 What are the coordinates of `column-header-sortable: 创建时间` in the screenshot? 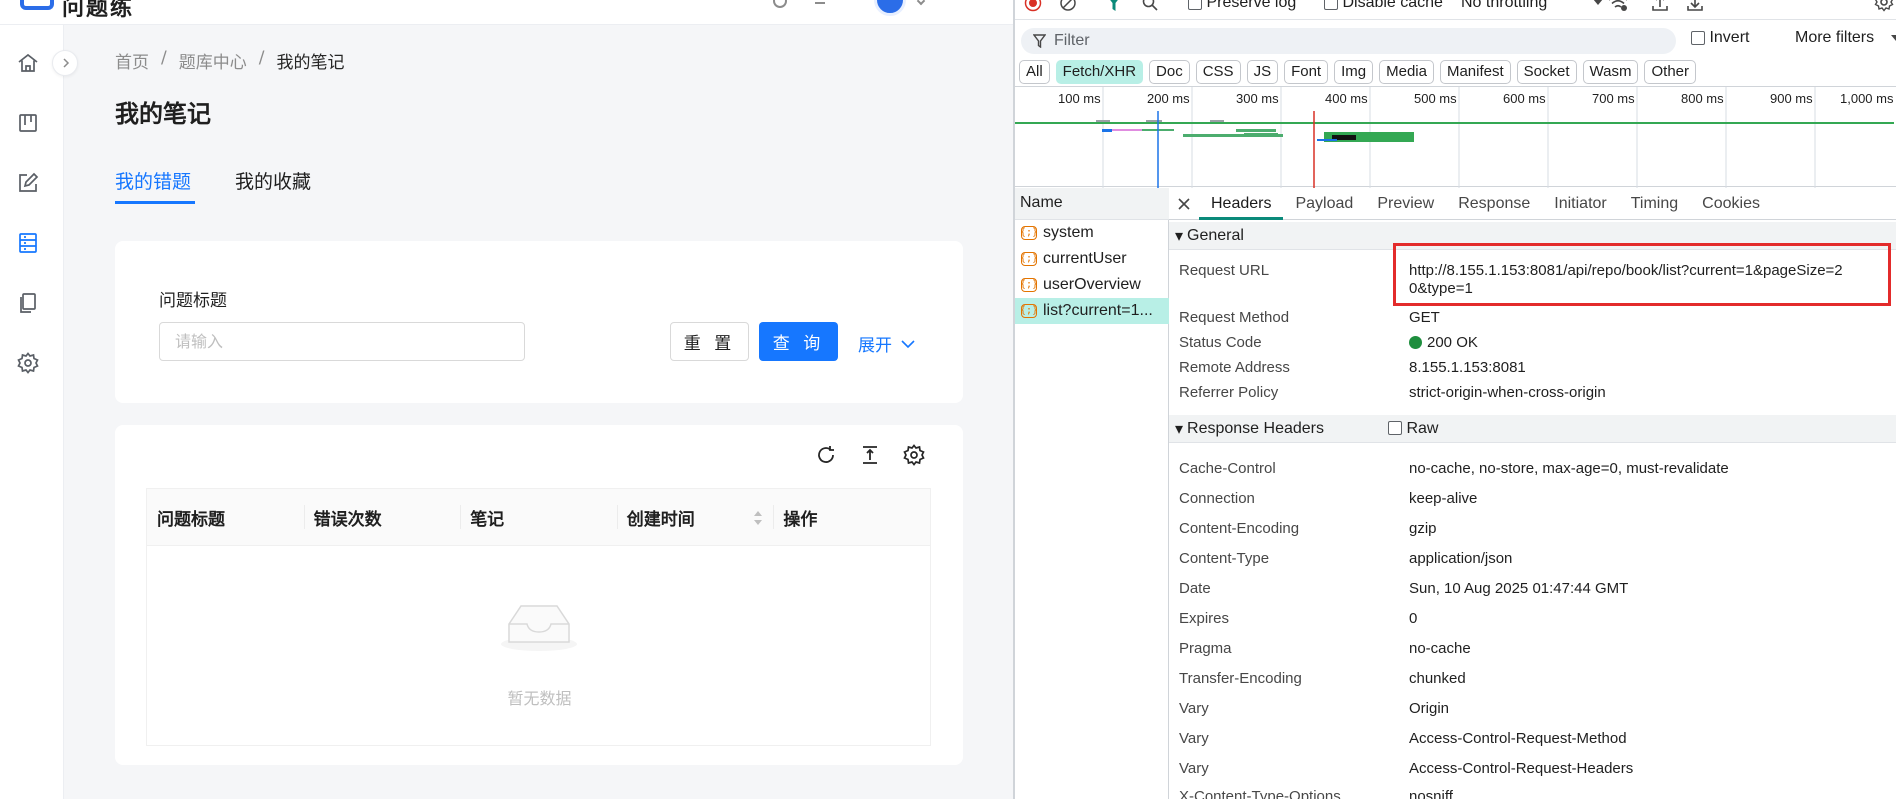 It's located at (695, 517).